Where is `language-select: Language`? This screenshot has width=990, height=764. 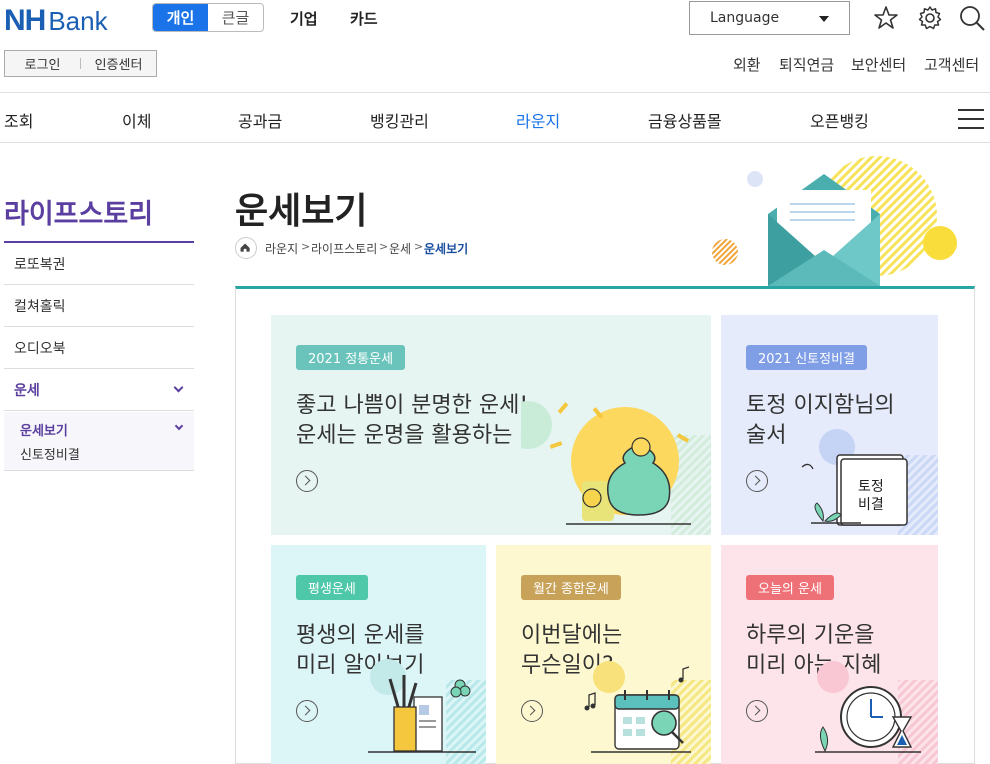 language-select: Language is located at coordinates (769, 18).